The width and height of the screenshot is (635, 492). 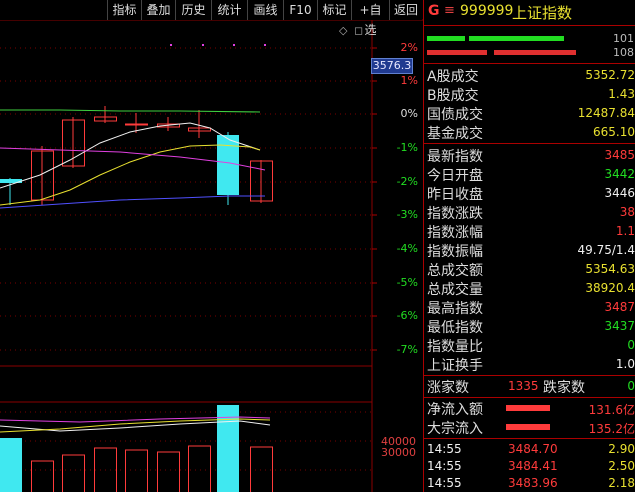 What do you see at coordinates (265, 10) in the screenshot?
I see `menu-item-4: 画线` at bounding box center [265, 10].